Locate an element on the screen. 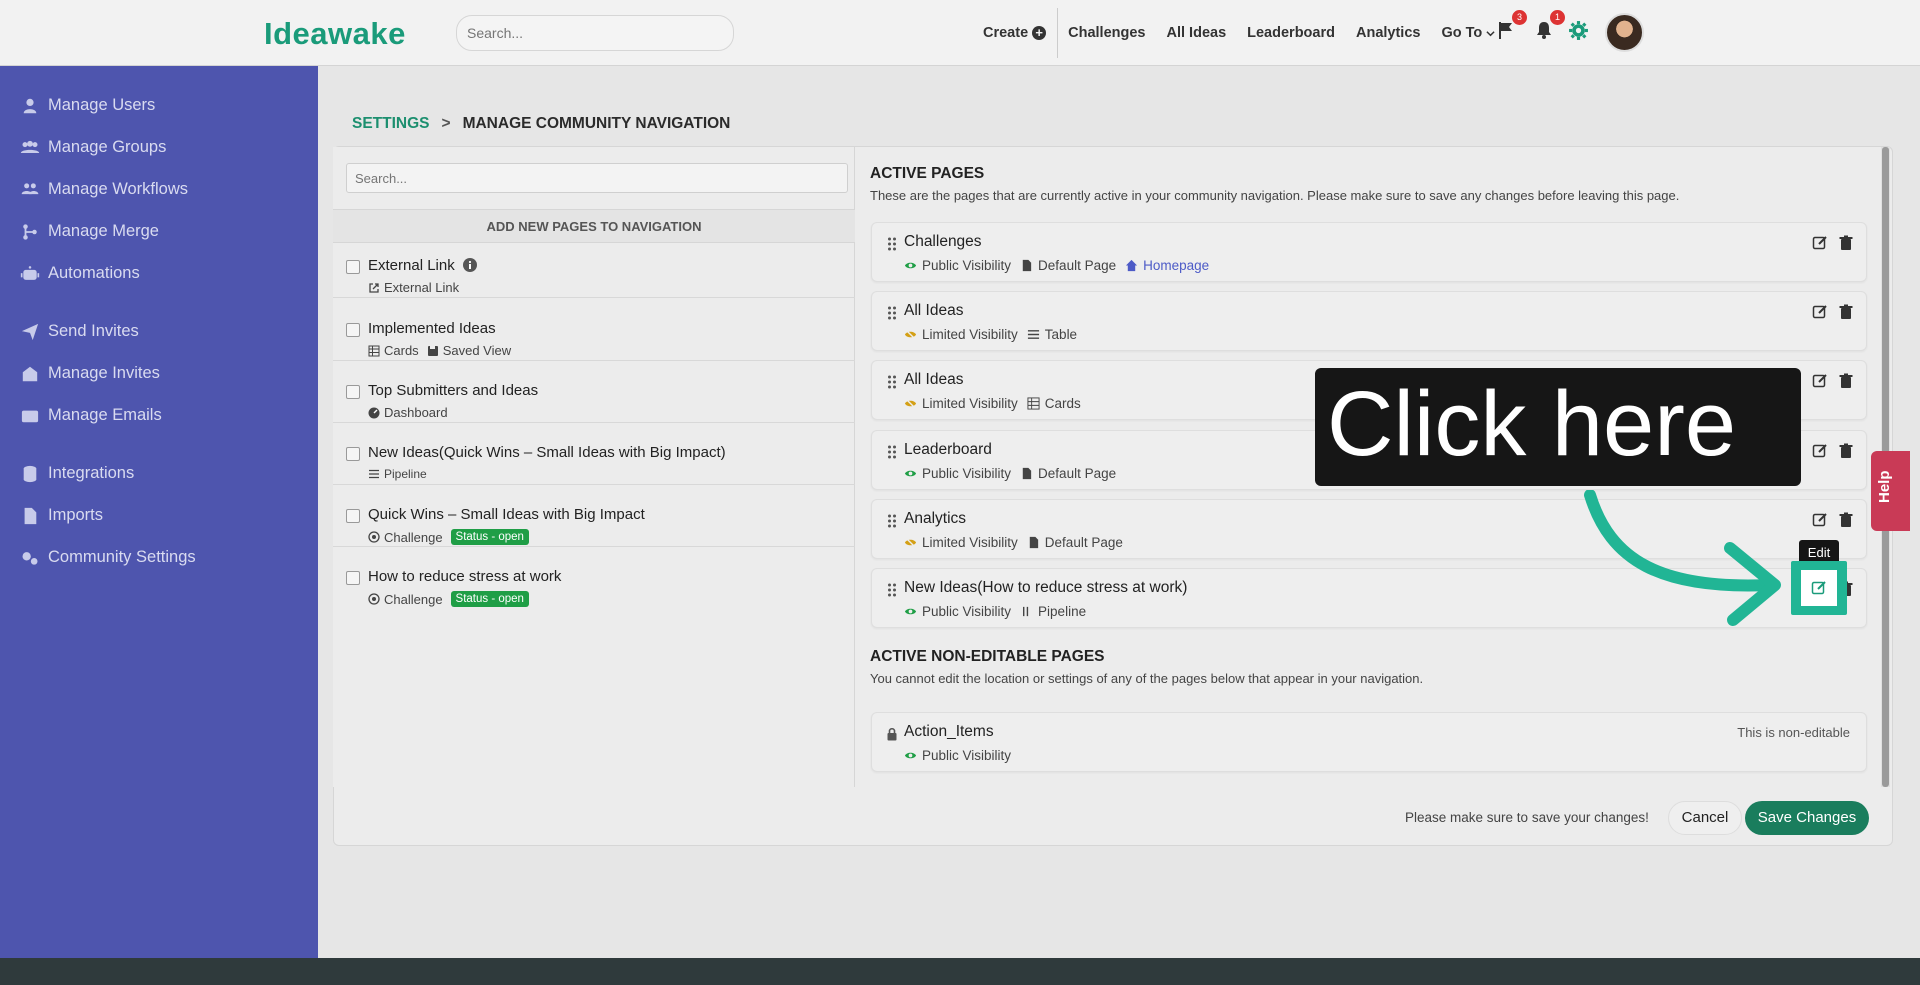  sidebar-item-label: Automations is located at coordinates (94, 273).